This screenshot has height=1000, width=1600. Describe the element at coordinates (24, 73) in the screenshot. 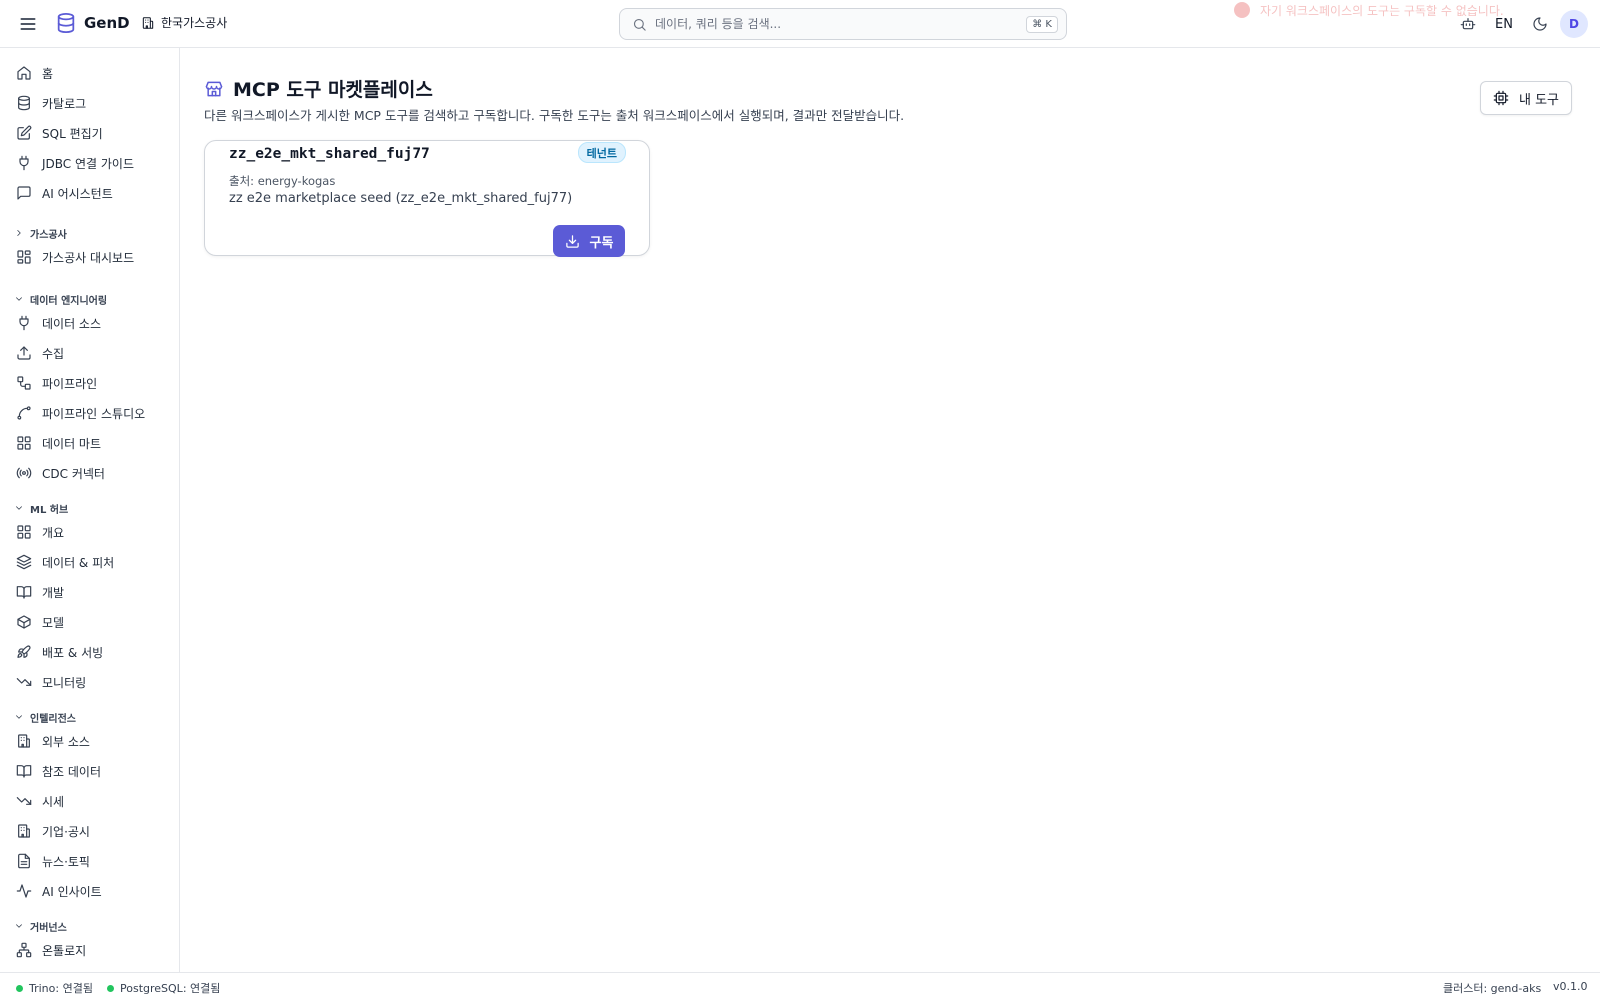

I see `home-icon` at that location.